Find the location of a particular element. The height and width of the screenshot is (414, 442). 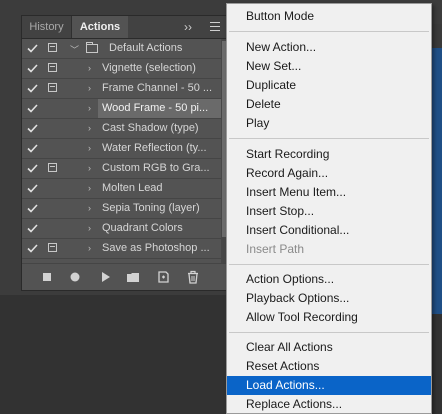

play-icon is located at coordinates (105, 277).